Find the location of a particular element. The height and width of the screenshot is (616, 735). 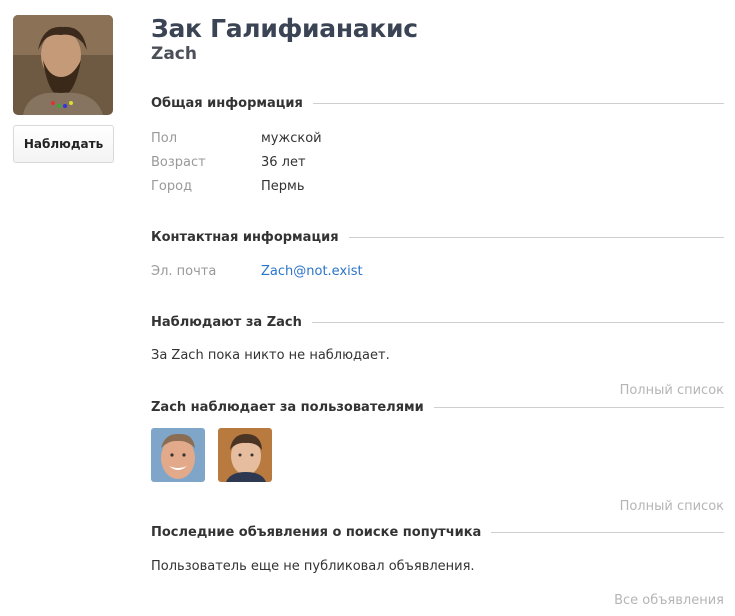

general-section-title: Общая информация is located at coordinates (227, 103).